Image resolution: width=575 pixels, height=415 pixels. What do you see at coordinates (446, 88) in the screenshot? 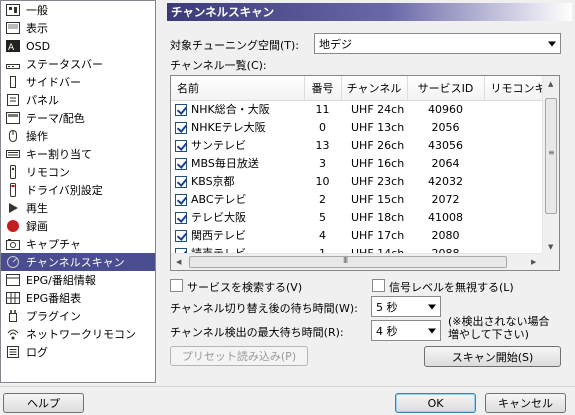
I see `column-header-service-id: サービスID` at bounding box center [446, 88].